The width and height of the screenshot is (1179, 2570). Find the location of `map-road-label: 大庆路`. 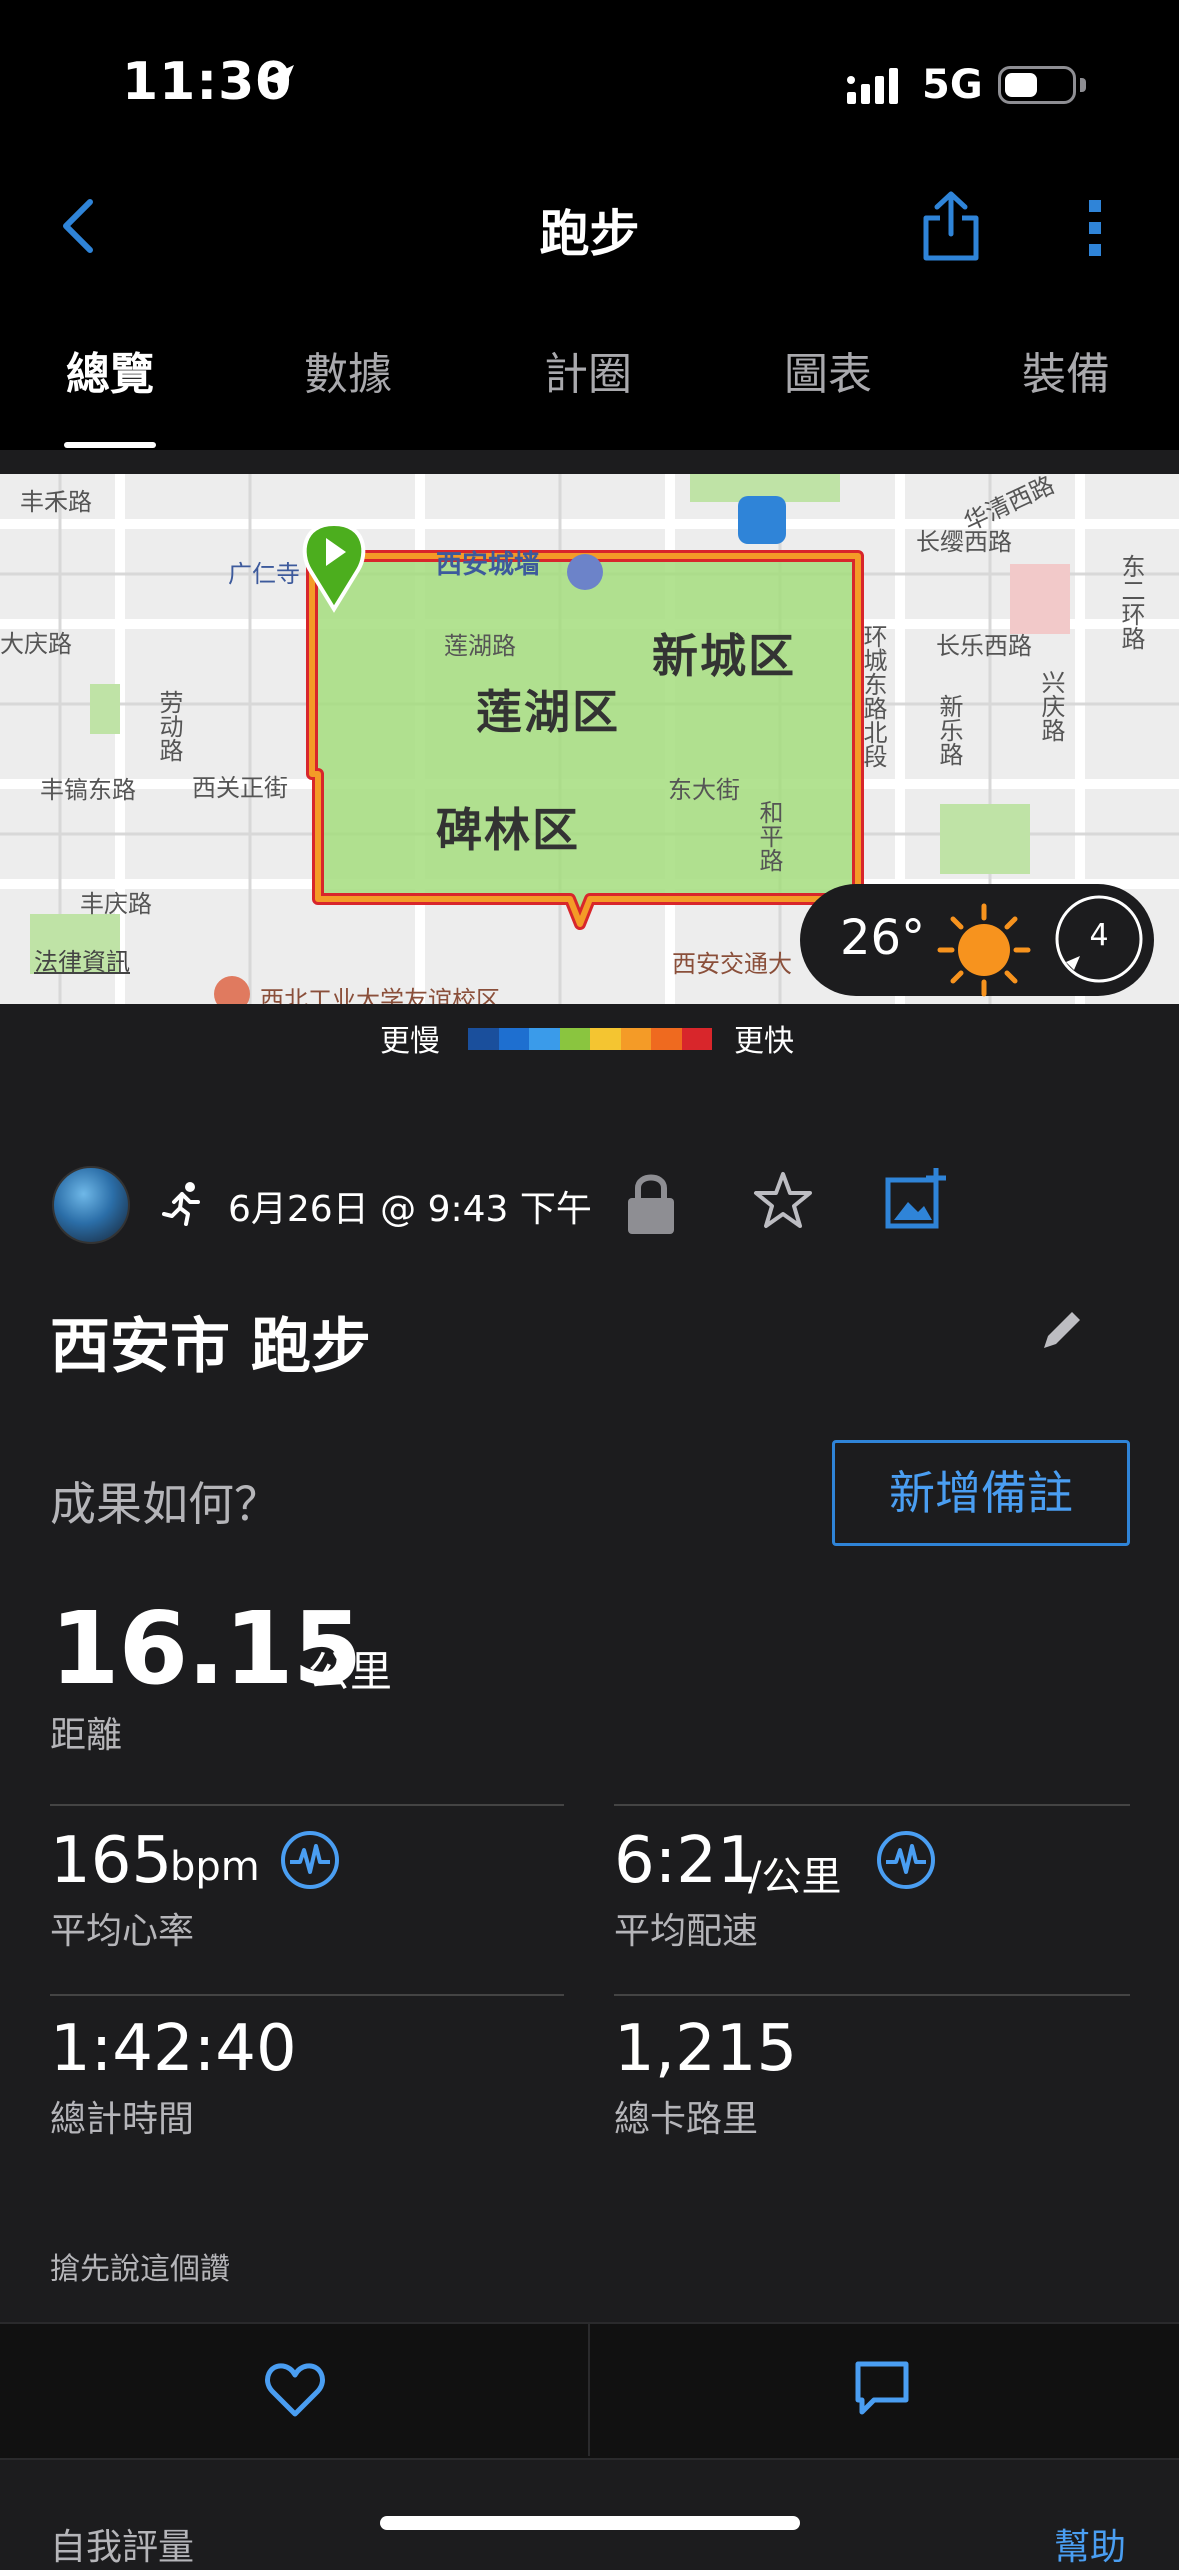

map-road-label: 大庆路 is located at coordinates (36, 644).